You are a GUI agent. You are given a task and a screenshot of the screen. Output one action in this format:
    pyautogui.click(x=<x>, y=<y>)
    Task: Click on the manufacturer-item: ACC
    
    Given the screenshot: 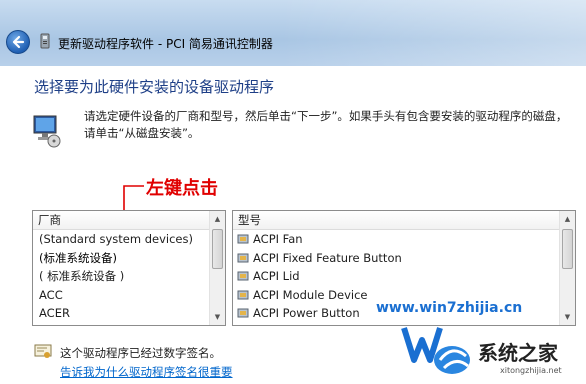 What is the action you would take?
    pyautogui.click(x=129, y=295)
    